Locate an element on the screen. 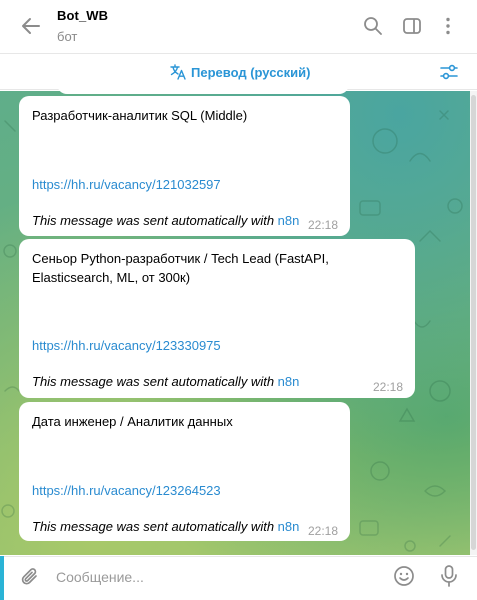  vacancy-link: https://hh.ru/vacancy/123330975 is located at coordinates (126, 345).